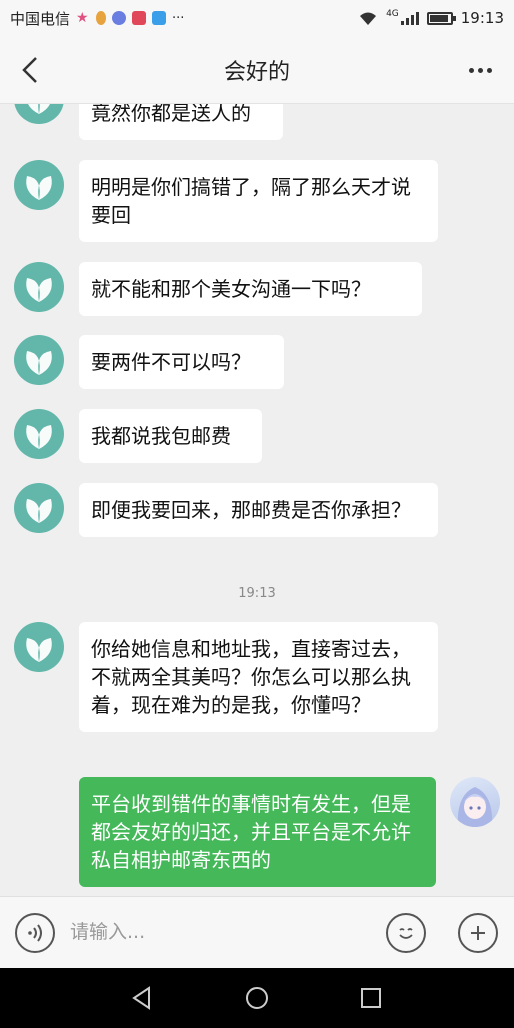 The width and height of the screenshot is (514, 1028). I want to click on message-input-bar, so click(257, 932).